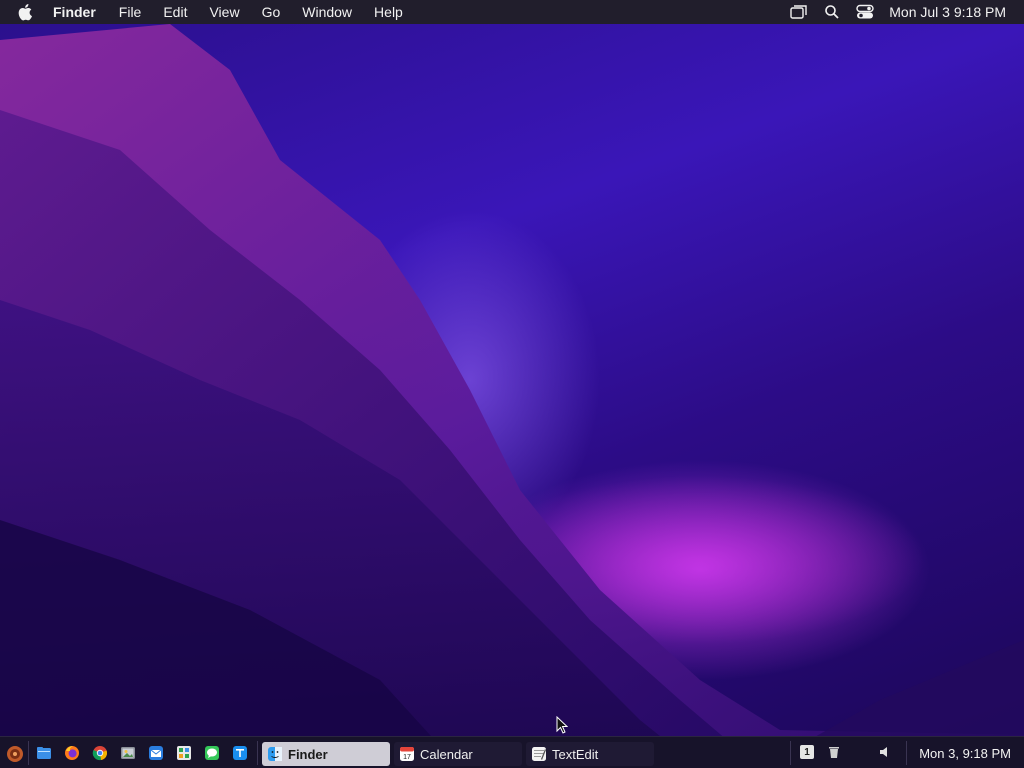 The image size is (1024, 768). What do you see at coordinates (175, 12) in the screenshot?
I see `menu-edit: Edit` at bounding box center [175, 12].